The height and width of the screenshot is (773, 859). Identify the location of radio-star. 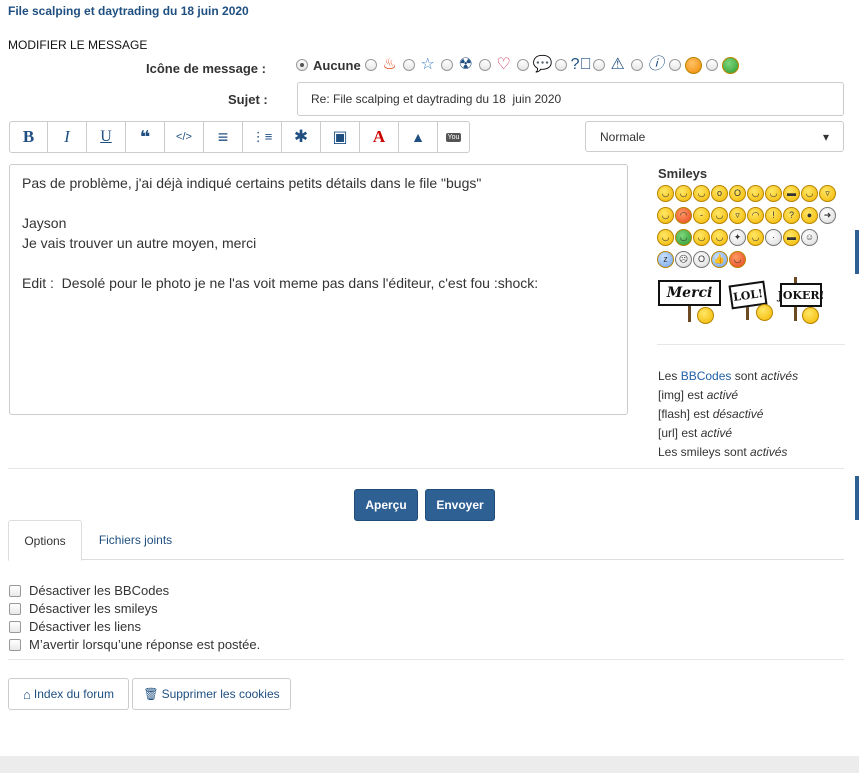
(408, 65).